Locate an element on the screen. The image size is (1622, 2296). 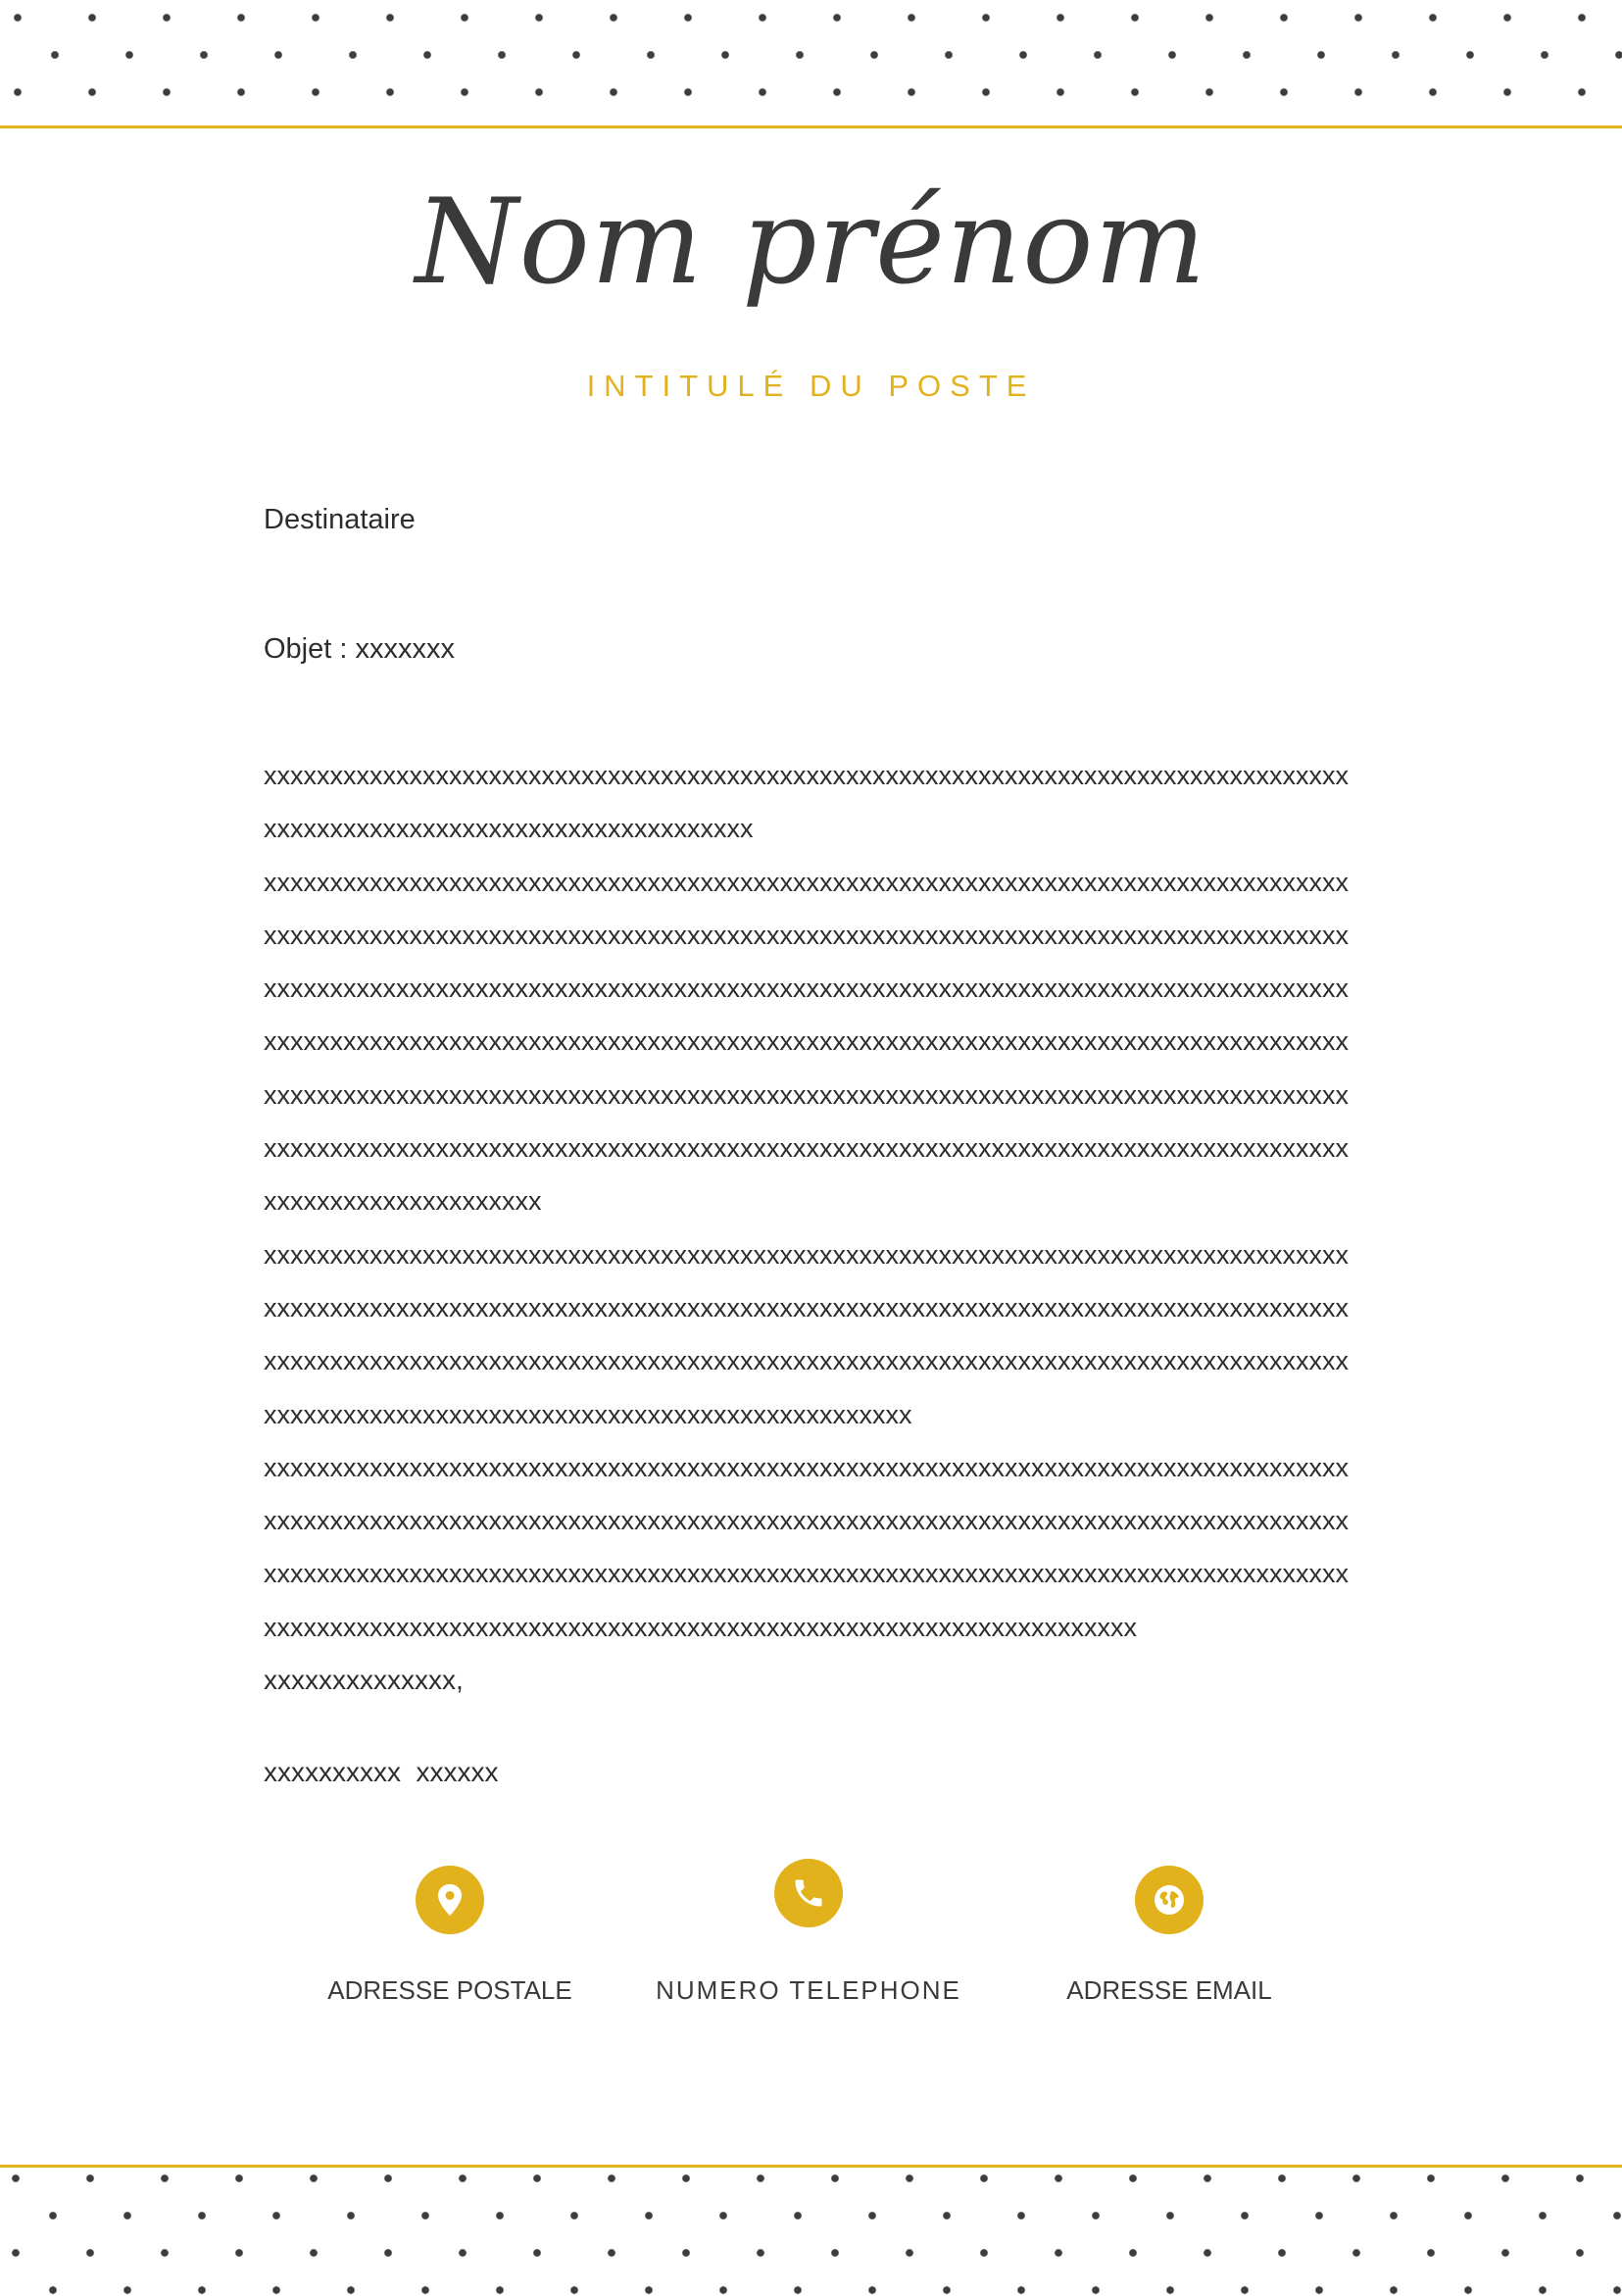
bottom-gold-rule is located at coordinates (811, 2166).